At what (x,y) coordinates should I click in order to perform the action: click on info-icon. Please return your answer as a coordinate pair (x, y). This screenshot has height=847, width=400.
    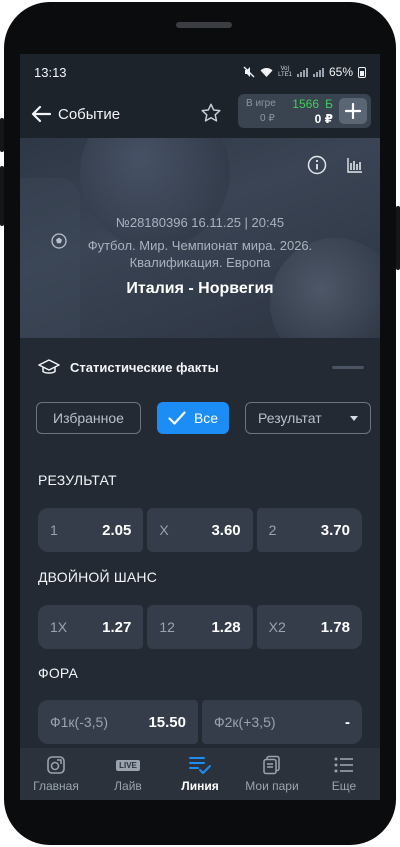
    Looking at the image, I should click on (317, 165).